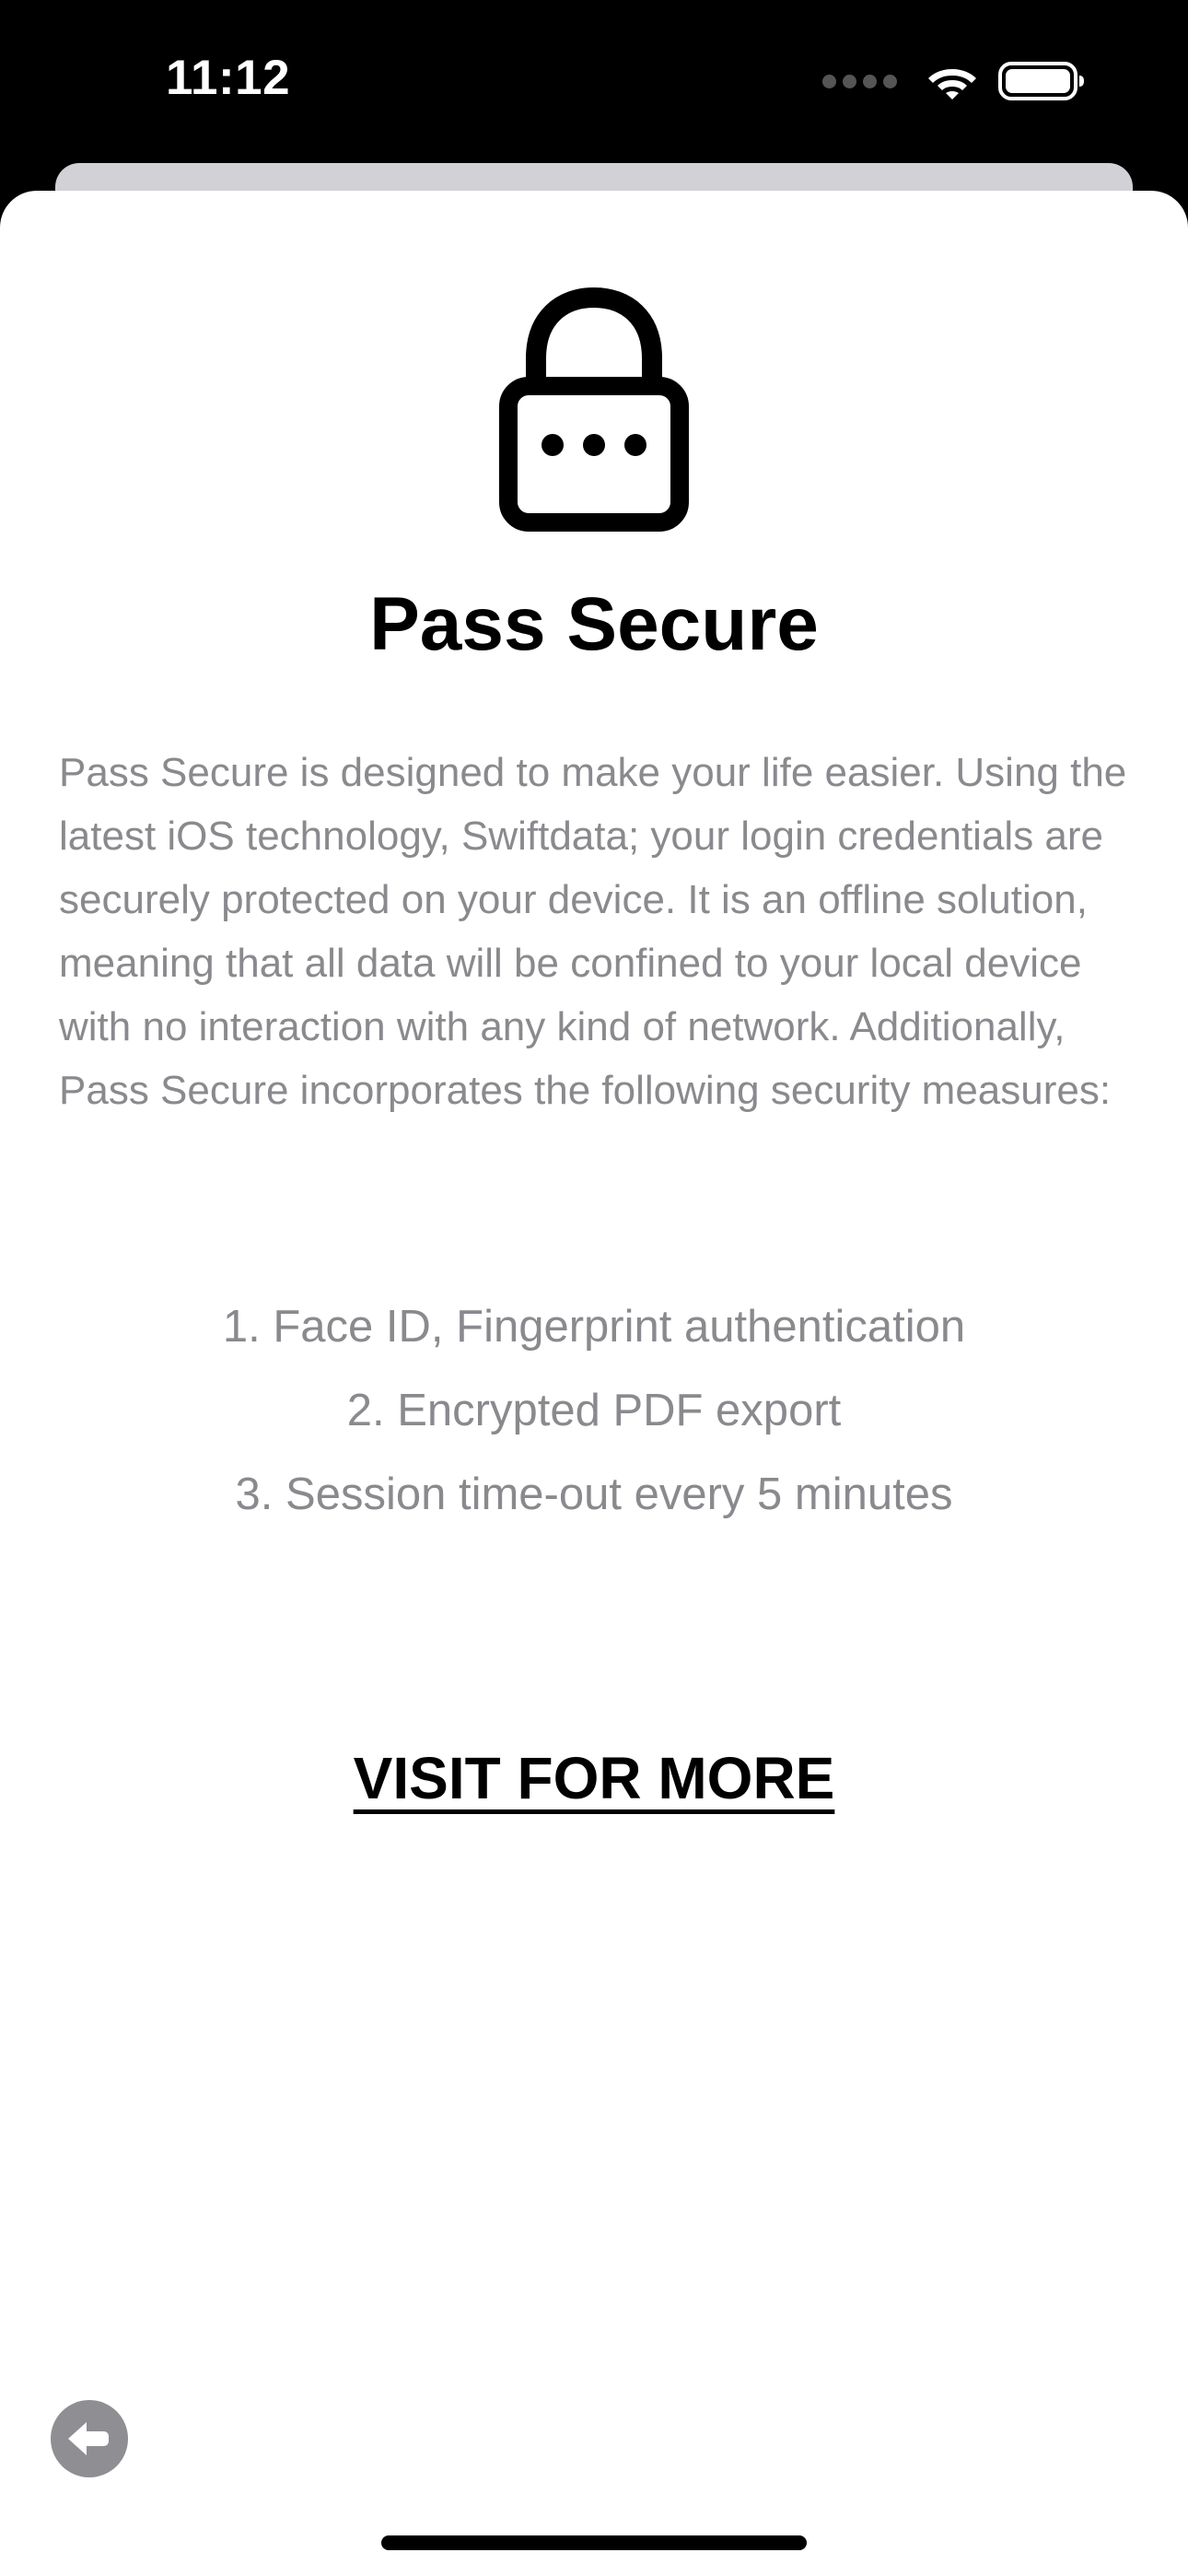 The image size is (1188, 2576). I want to click on list-item: 2. Encrypted PDF export, so click(594, 1410).